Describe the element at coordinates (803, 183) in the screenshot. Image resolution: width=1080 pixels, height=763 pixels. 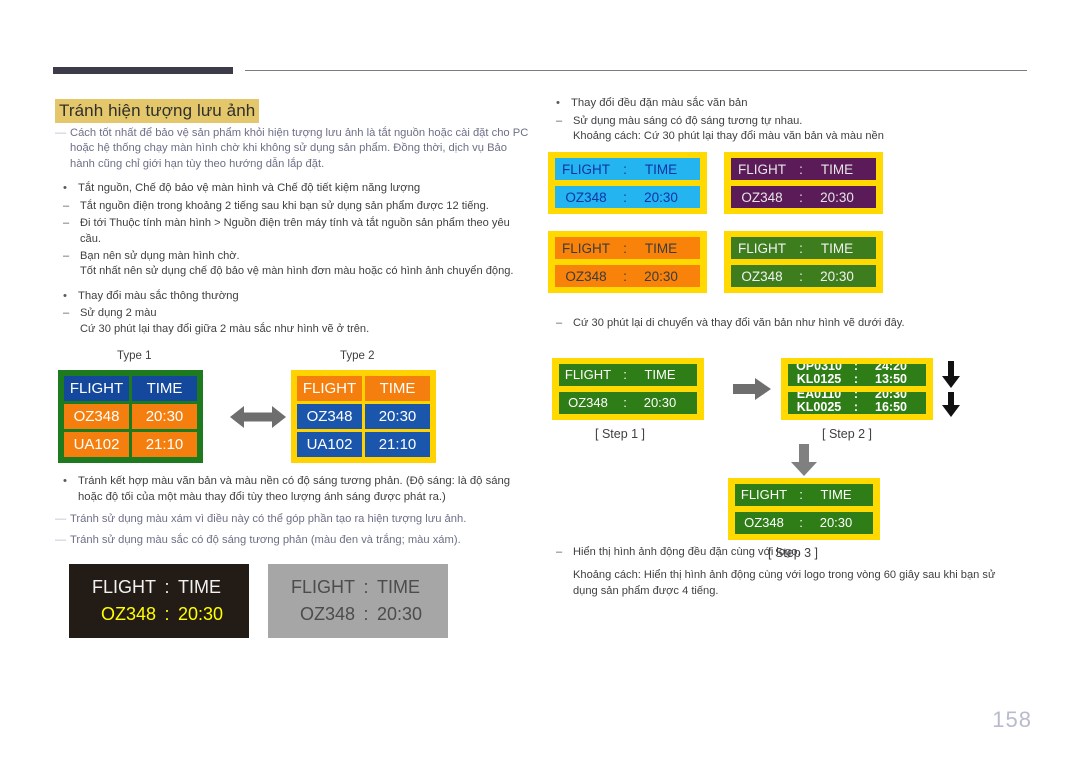
I see `purple-board: FLIGHT : TIME OZ348 : 20:30` at that location.